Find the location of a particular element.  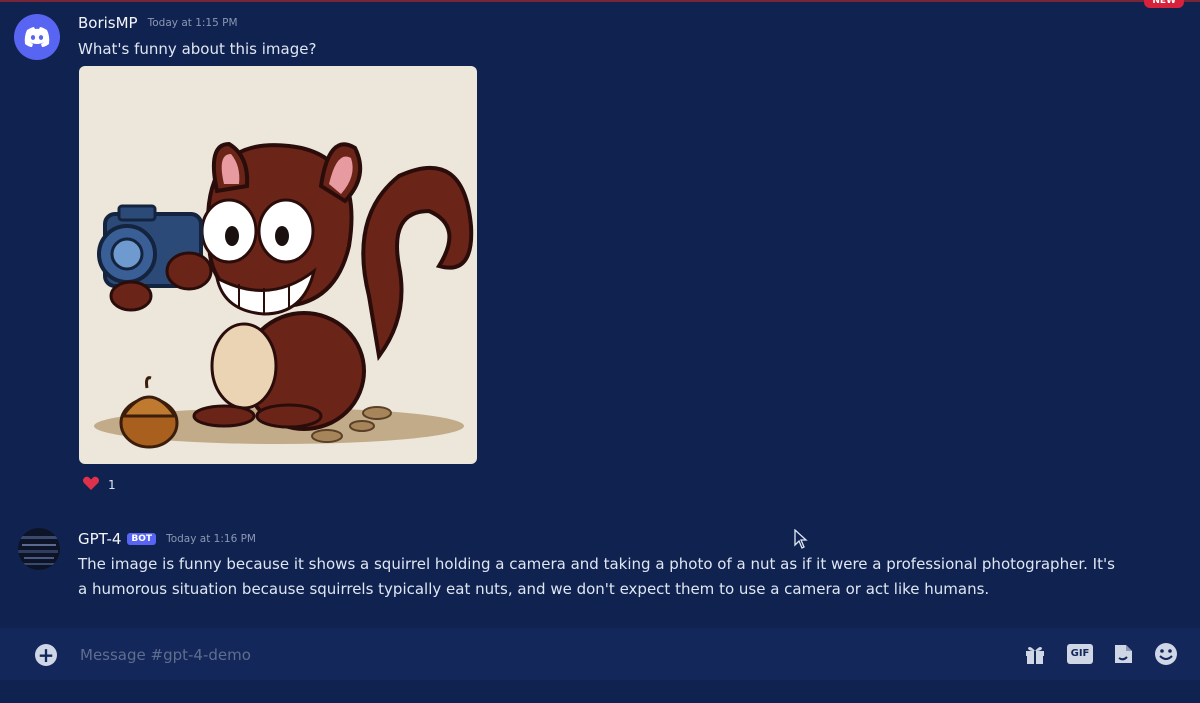

reaction-count: 1 is located at coordinates (112, 484).